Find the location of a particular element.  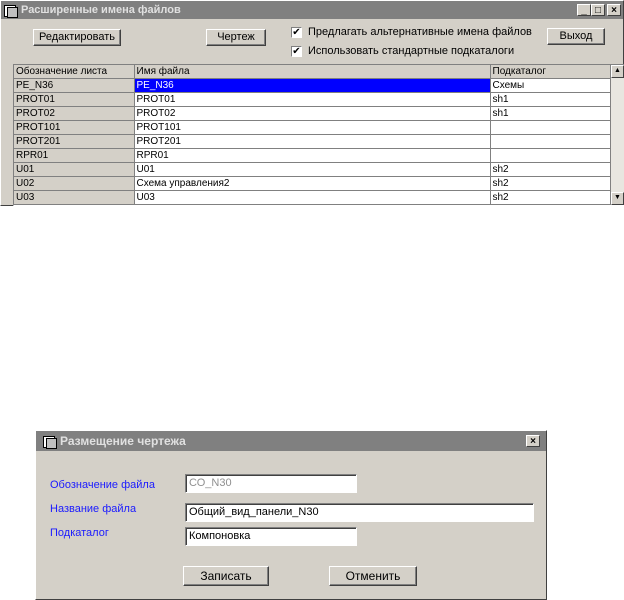

subdir-label: Подкаталог is located at coordinates (79, 533).